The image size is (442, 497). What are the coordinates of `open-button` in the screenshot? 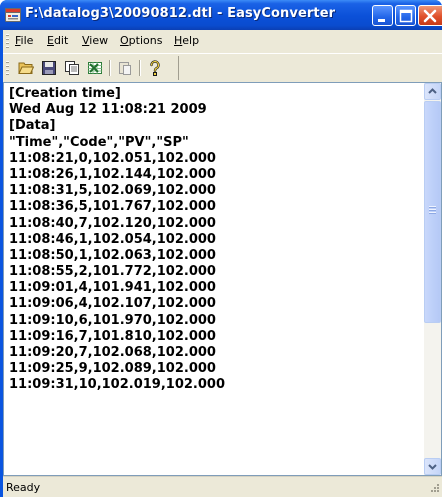 It's located at (26, 68).